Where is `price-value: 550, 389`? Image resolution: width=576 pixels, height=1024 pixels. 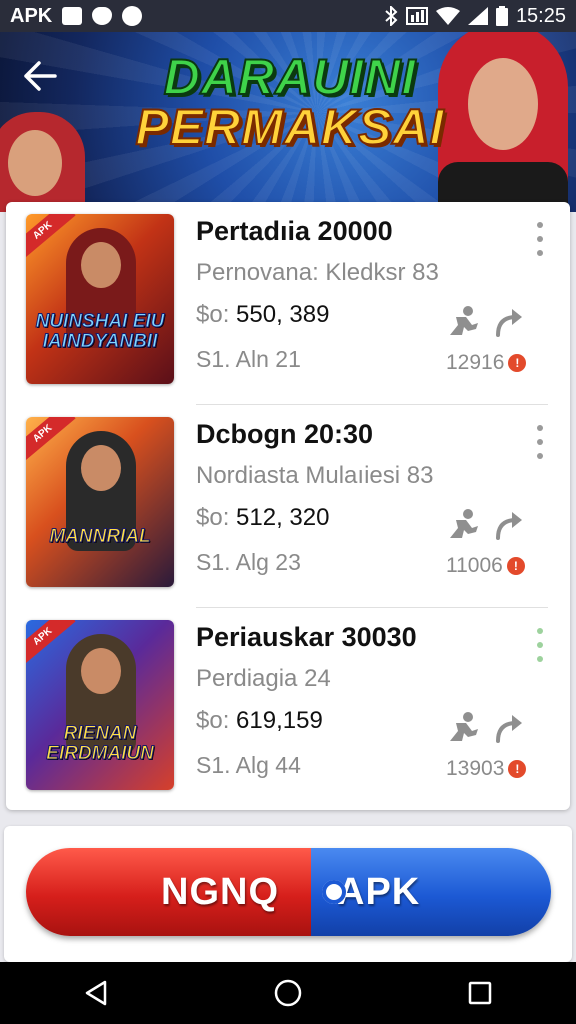 price-value: 550, 389 is located at coordinates (283, 314).